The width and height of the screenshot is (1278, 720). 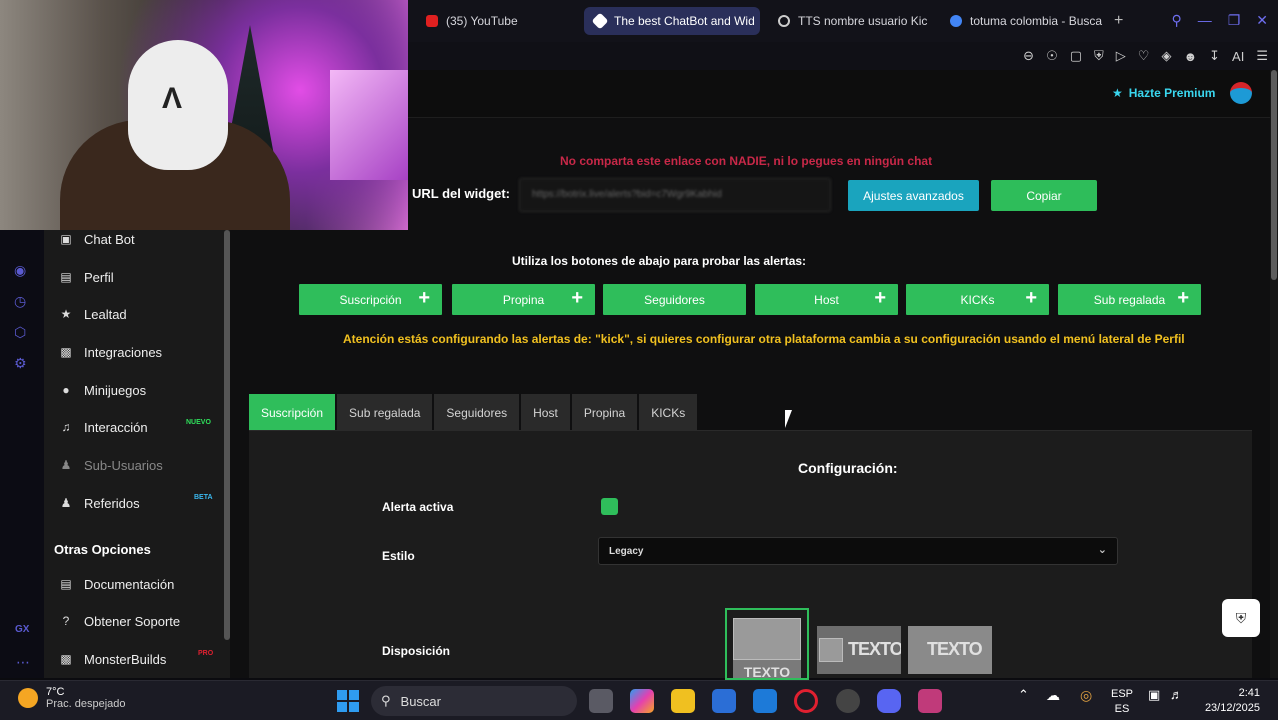 I want to click on sidebar-item-interaccion: ♫ Interacción, so click(x=103, y=427).